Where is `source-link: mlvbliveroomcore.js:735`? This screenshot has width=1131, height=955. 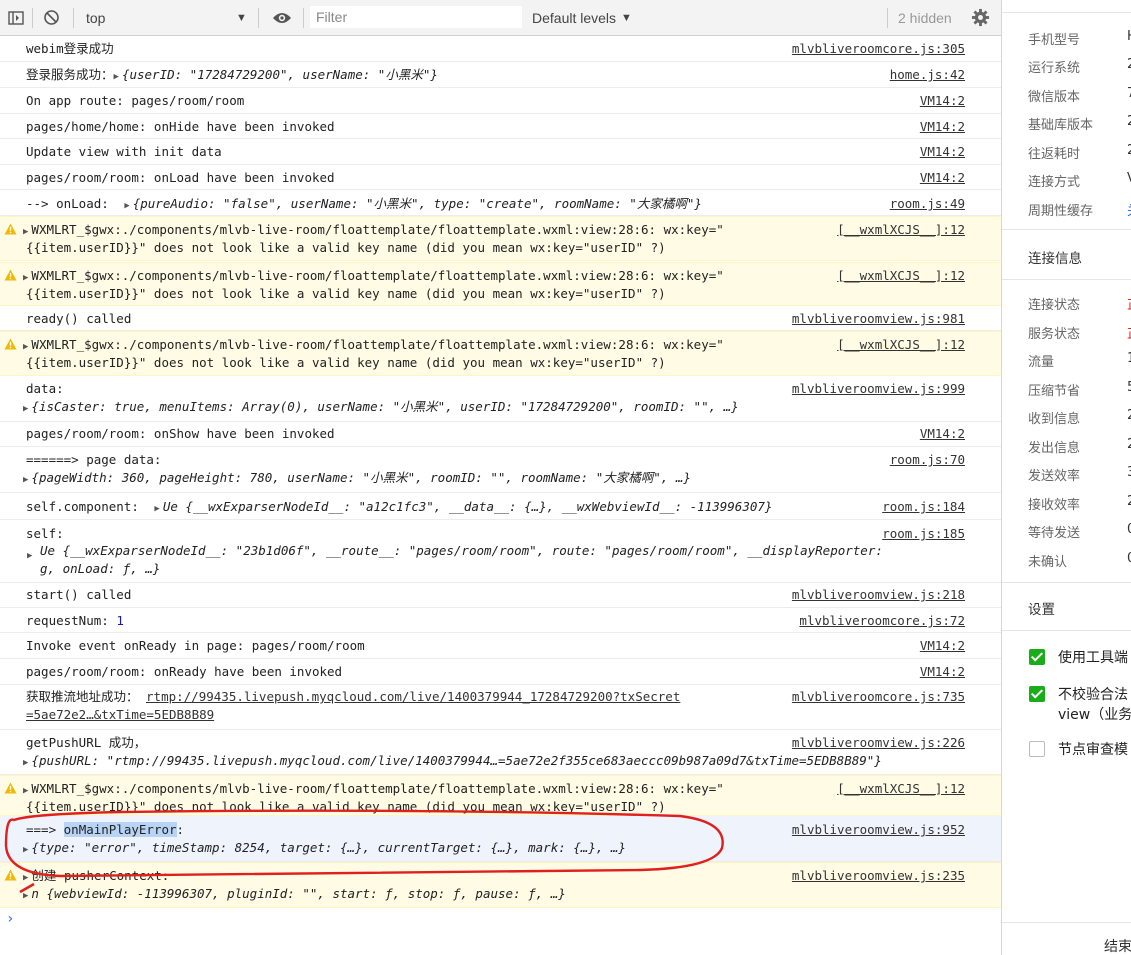 source-link: mlvbliveroomcore.js:735 is located at coordinates (878, 697).